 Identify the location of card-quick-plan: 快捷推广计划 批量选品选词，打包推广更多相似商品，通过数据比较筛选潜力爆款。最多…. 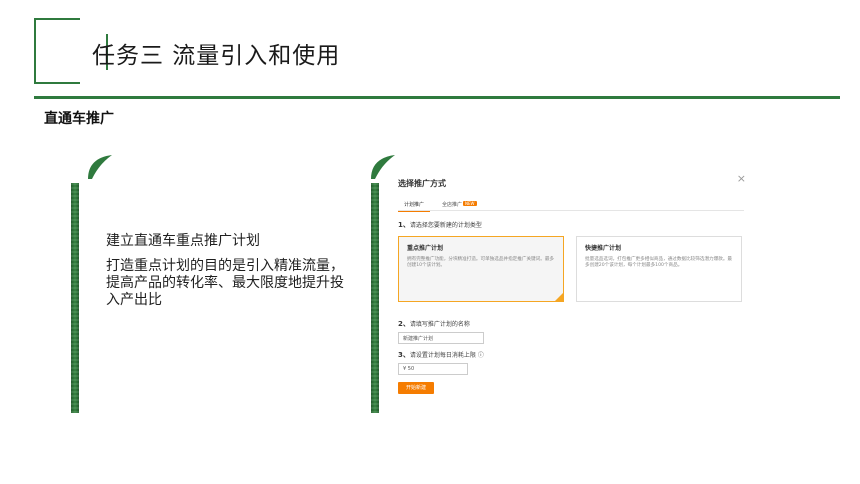
(659, 269).